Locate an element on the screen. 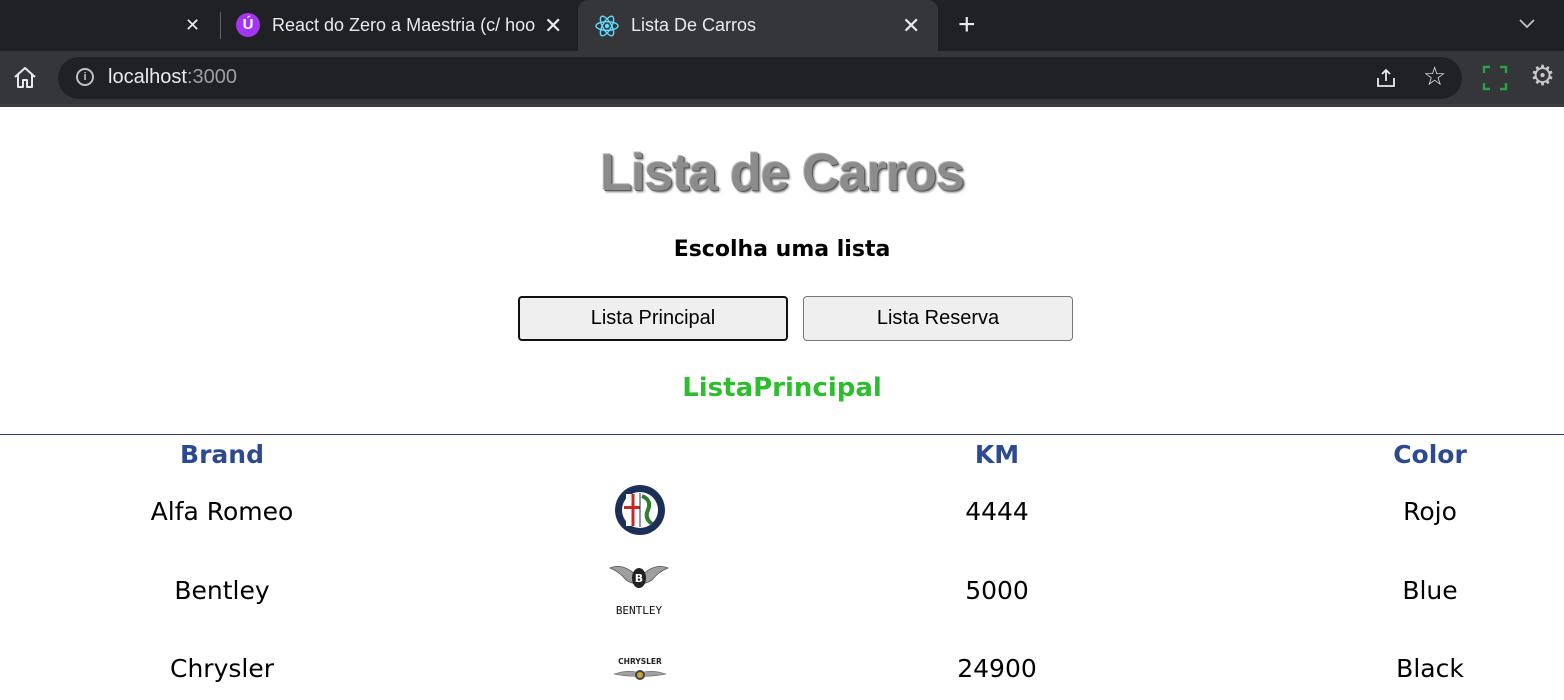  url-host: localhost is located at coordinates (147, 77).